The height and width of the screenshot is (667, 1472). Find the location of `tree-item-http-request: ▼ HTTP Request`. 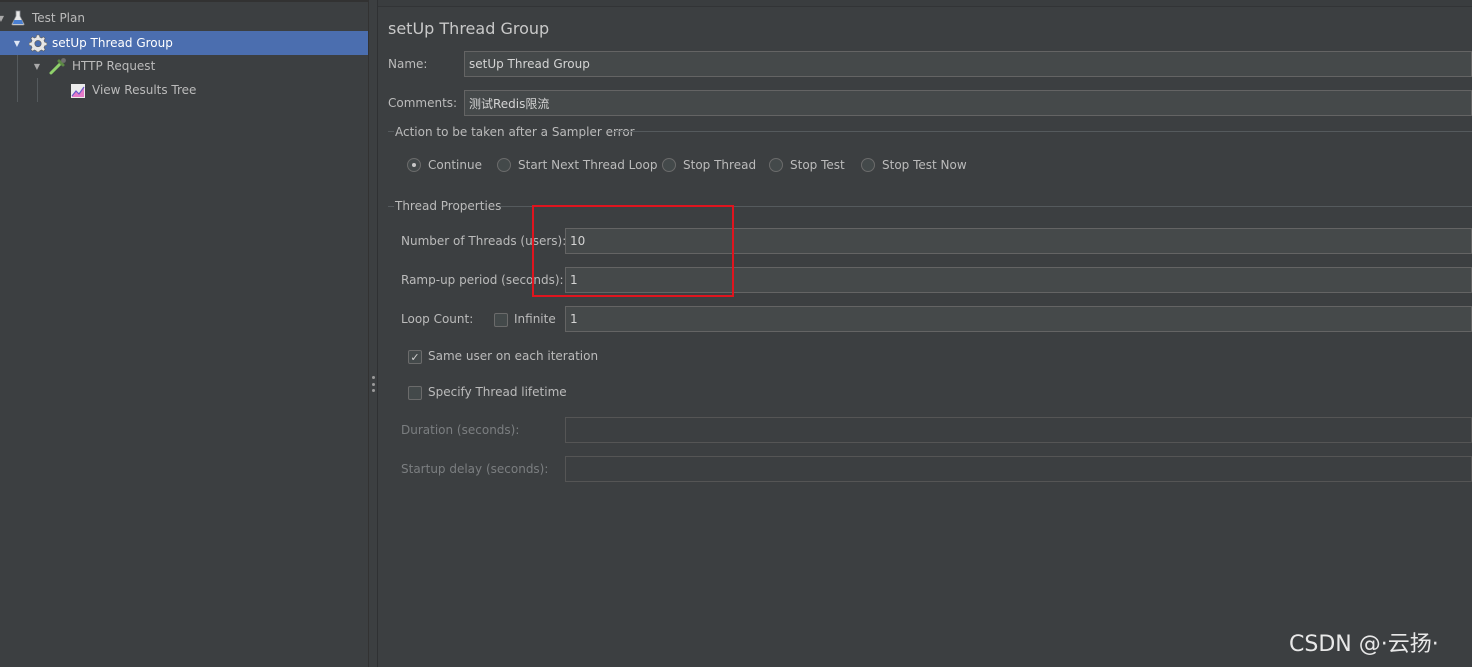

tree-item-http-request: ▼ HTTP Request is located at coordinates (184, 66).